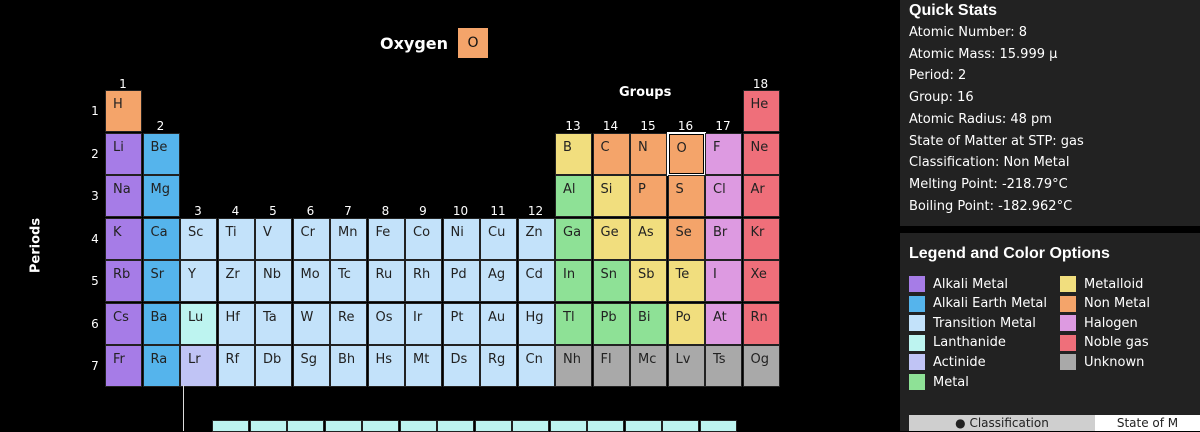 The width and height of the screenshot is (1200, 432). What do you see at coordinates (311, 281) in the screenshot?
I see `element-cell-mo: Mo` at bounding box center [311, 281].